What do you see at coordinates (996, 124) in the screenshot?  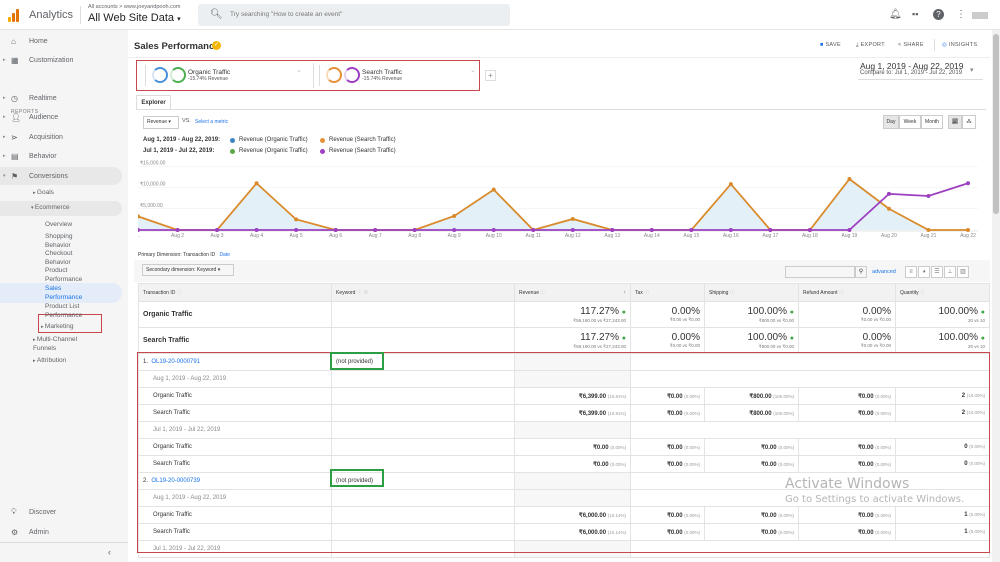 I see `scrollbar-thumb` at bounding box center [996, 124].